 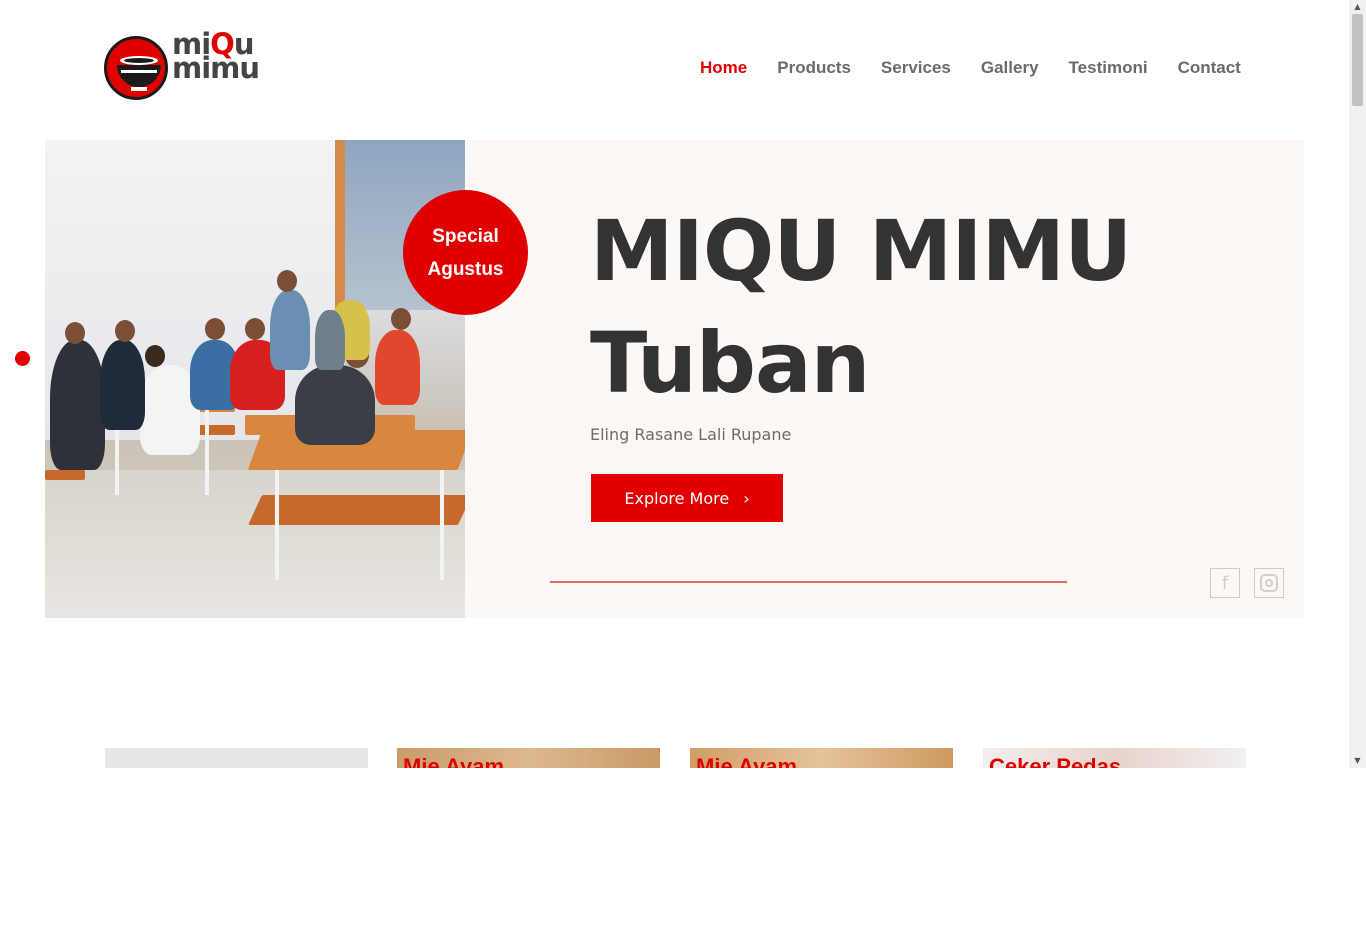 What do you see at coordinates (136, 68) in the screenshot?
I see `bowl-icon` at bounding box center [136, 68].